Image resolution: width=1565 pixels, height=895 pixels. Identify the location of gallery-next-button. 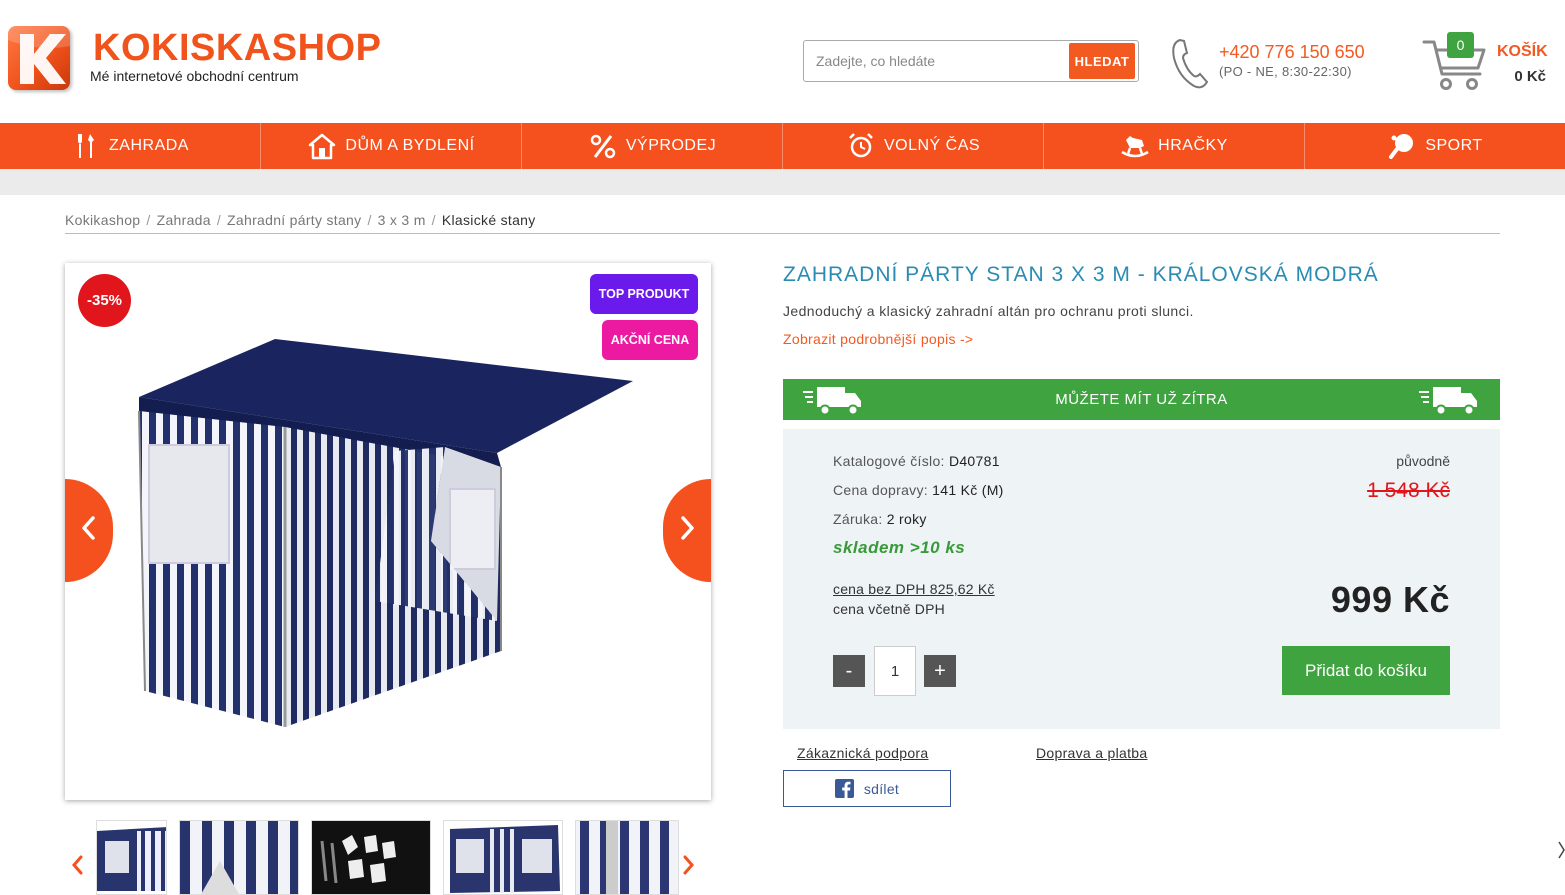
(687, 530).